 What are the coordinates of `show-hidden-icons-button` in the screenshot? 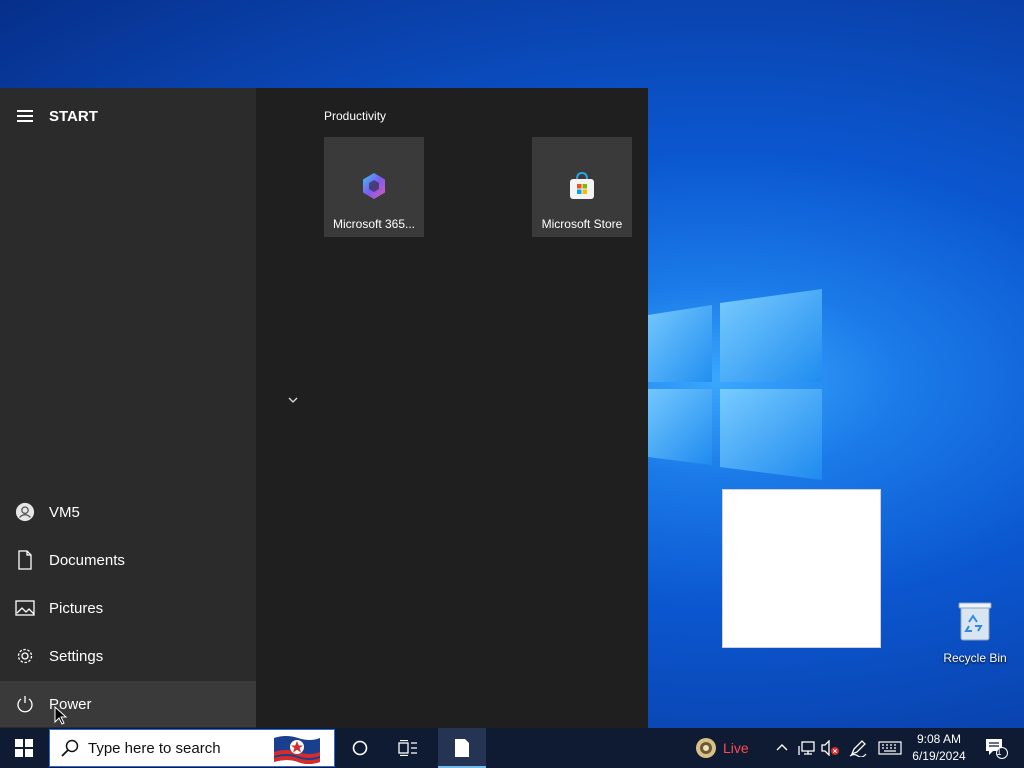 It's located at (782, 748).